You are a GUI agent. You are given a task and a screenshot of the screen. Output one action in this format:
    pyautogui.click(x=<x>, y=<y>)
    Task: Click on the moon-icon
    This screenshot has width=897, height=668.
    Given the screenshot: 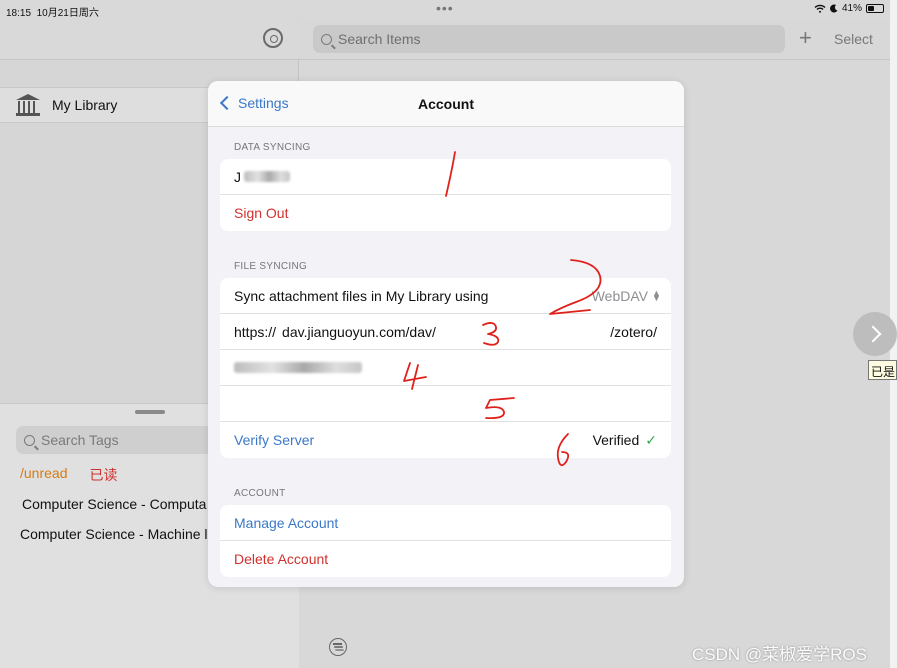 What is the action you would take?
    pyautogui.click(x=834, y=8)
    